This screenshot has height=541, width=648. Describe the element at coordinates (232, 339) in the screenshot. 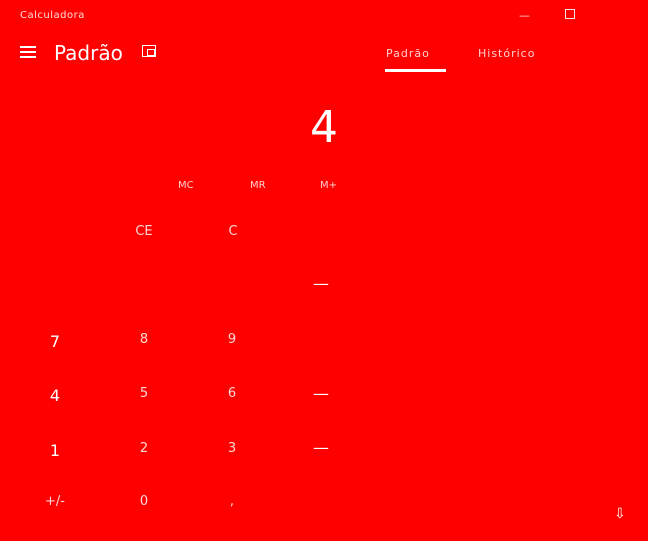

I see `digit-9-button: 9` at that location.